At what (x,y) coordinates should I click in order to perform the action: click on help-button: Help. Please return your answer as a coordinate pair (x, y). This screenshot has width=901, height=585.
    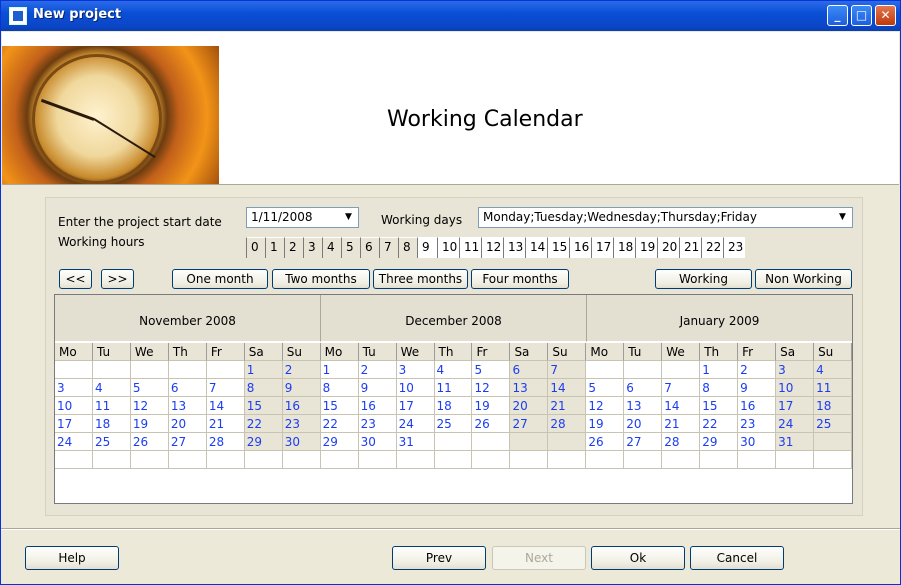
    Looking at the image, I should click on (72, 558).